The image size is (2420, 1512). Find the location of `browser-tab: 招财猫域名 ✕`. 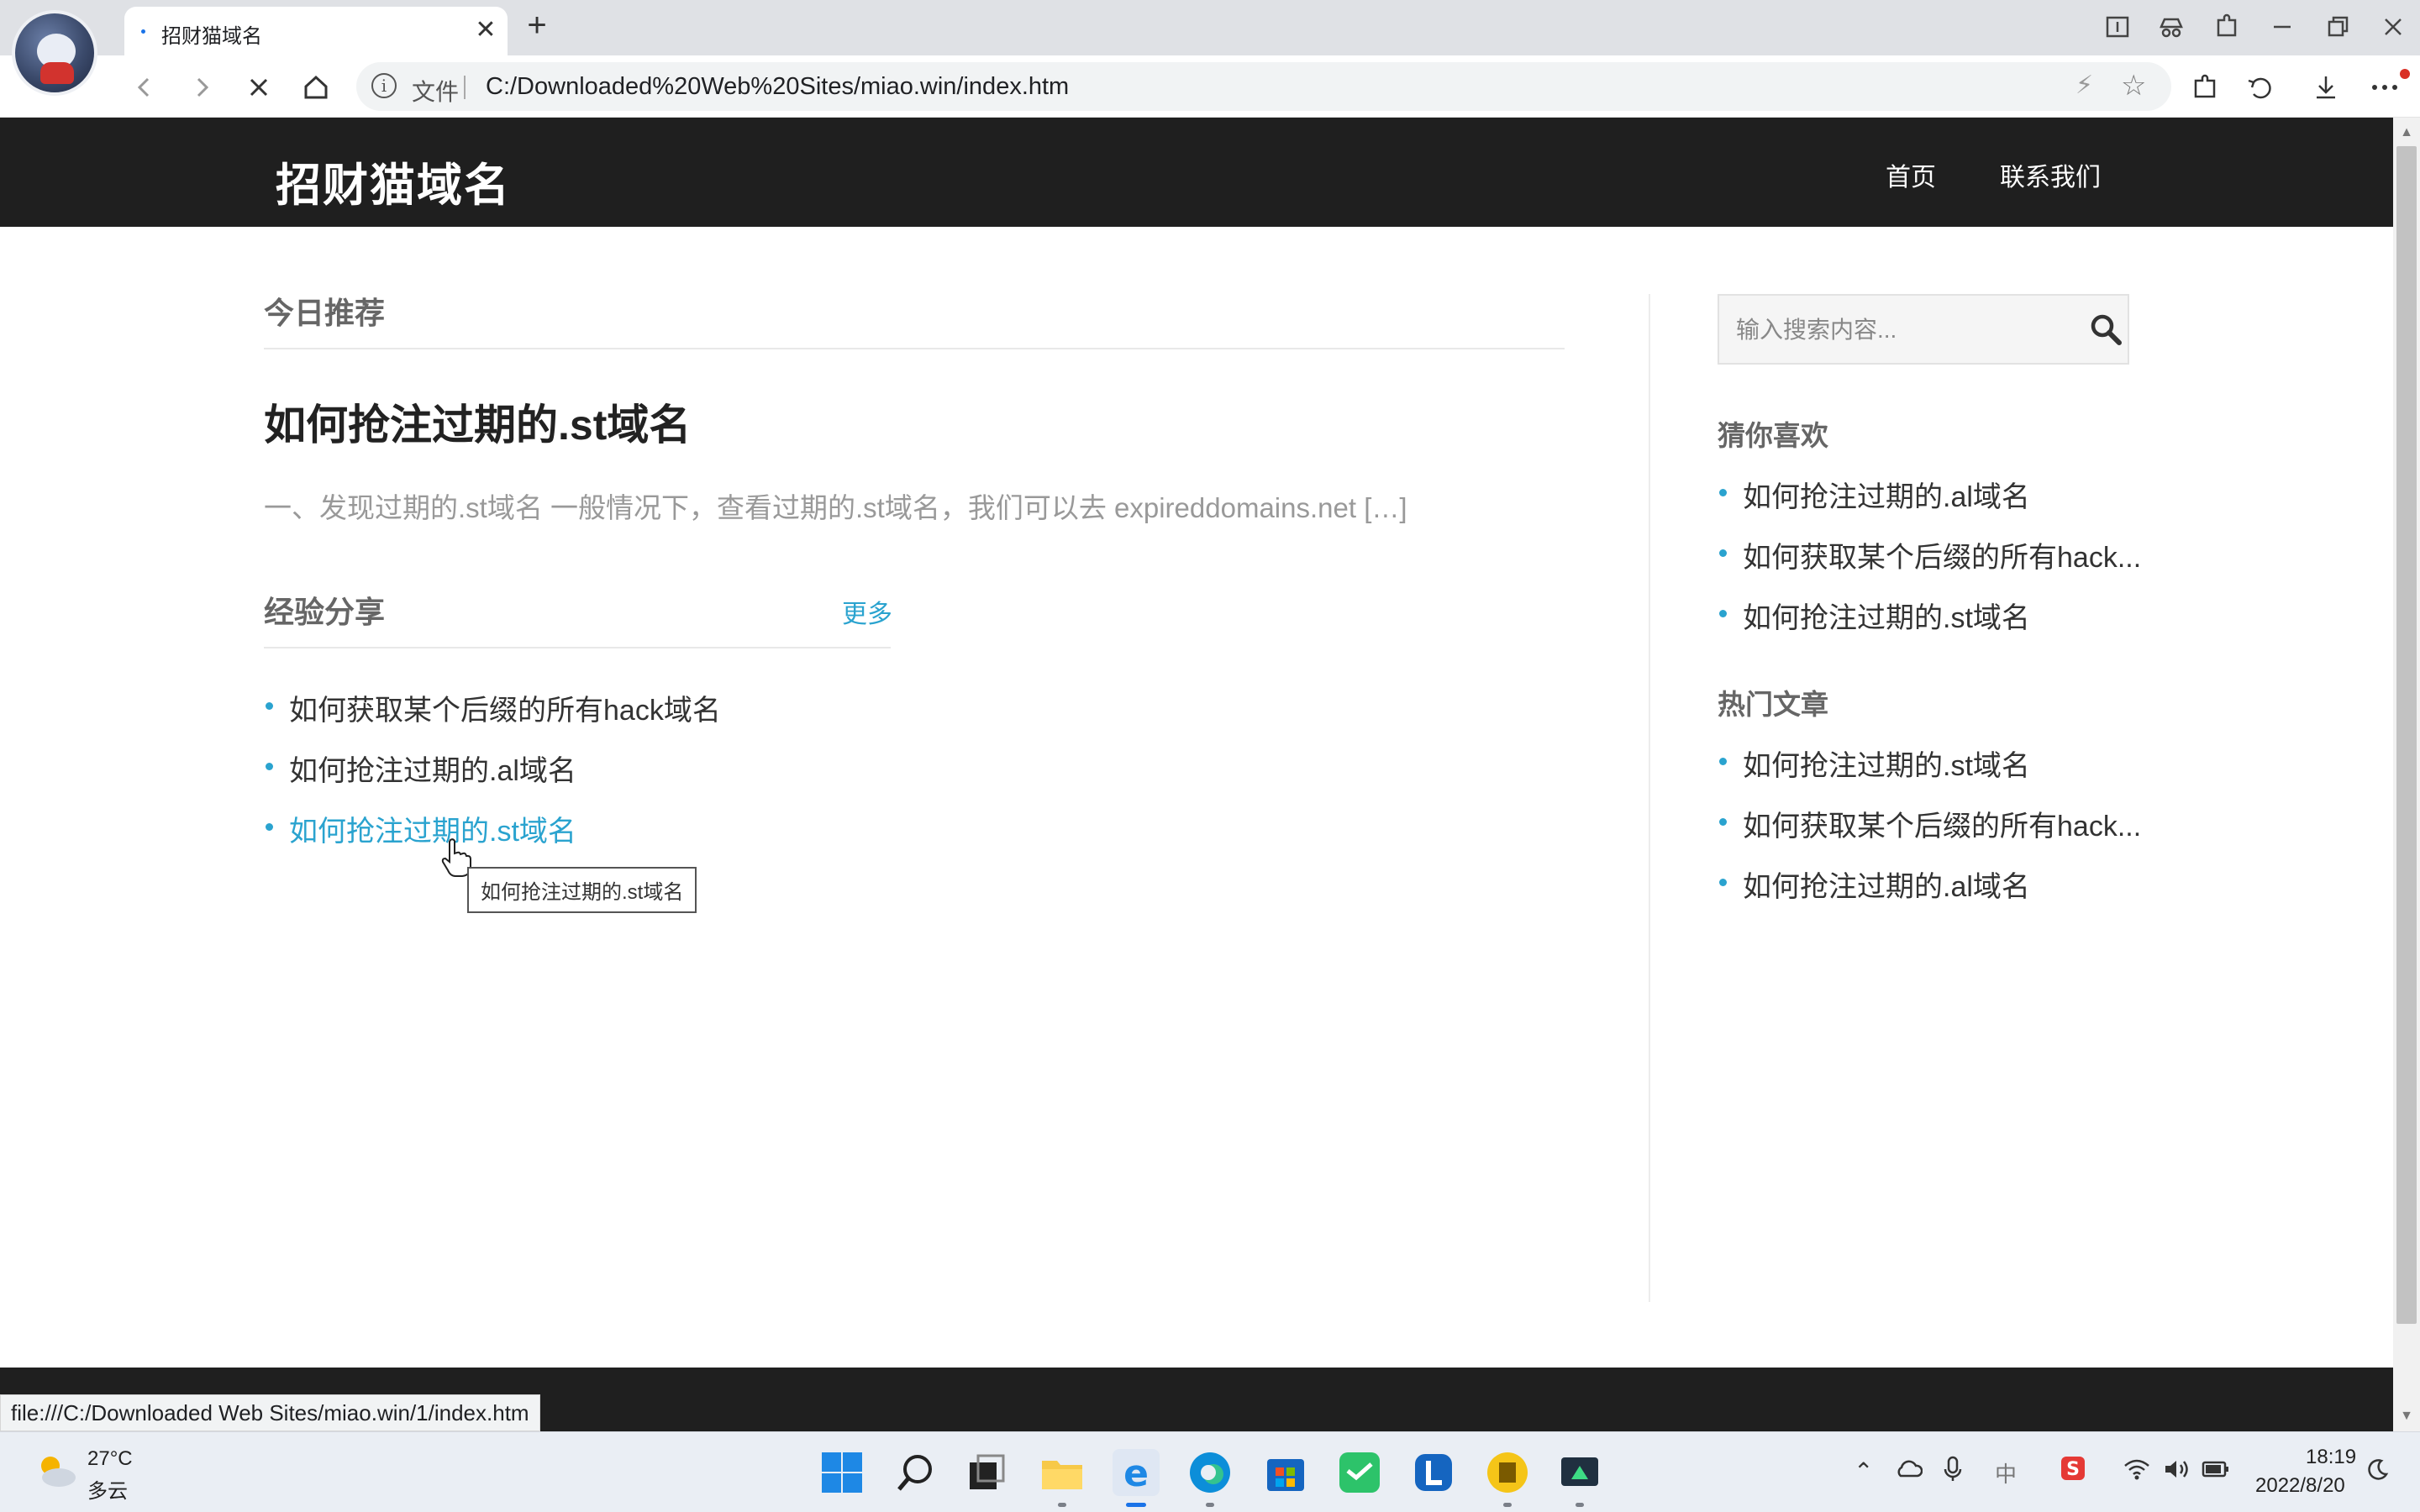

browser-tab: 招财猫域名 ✕ is located at coordinates (316, 31).